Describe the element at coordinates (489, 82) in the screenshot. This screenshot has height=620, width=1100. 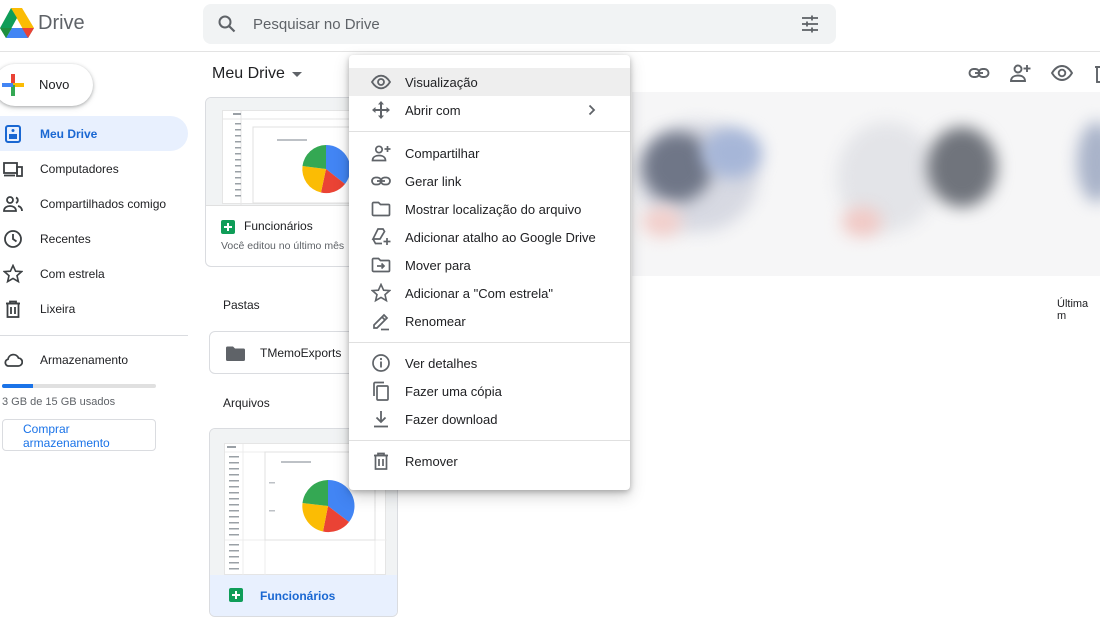
I see `menu-item-preview: Visualização` at that location.